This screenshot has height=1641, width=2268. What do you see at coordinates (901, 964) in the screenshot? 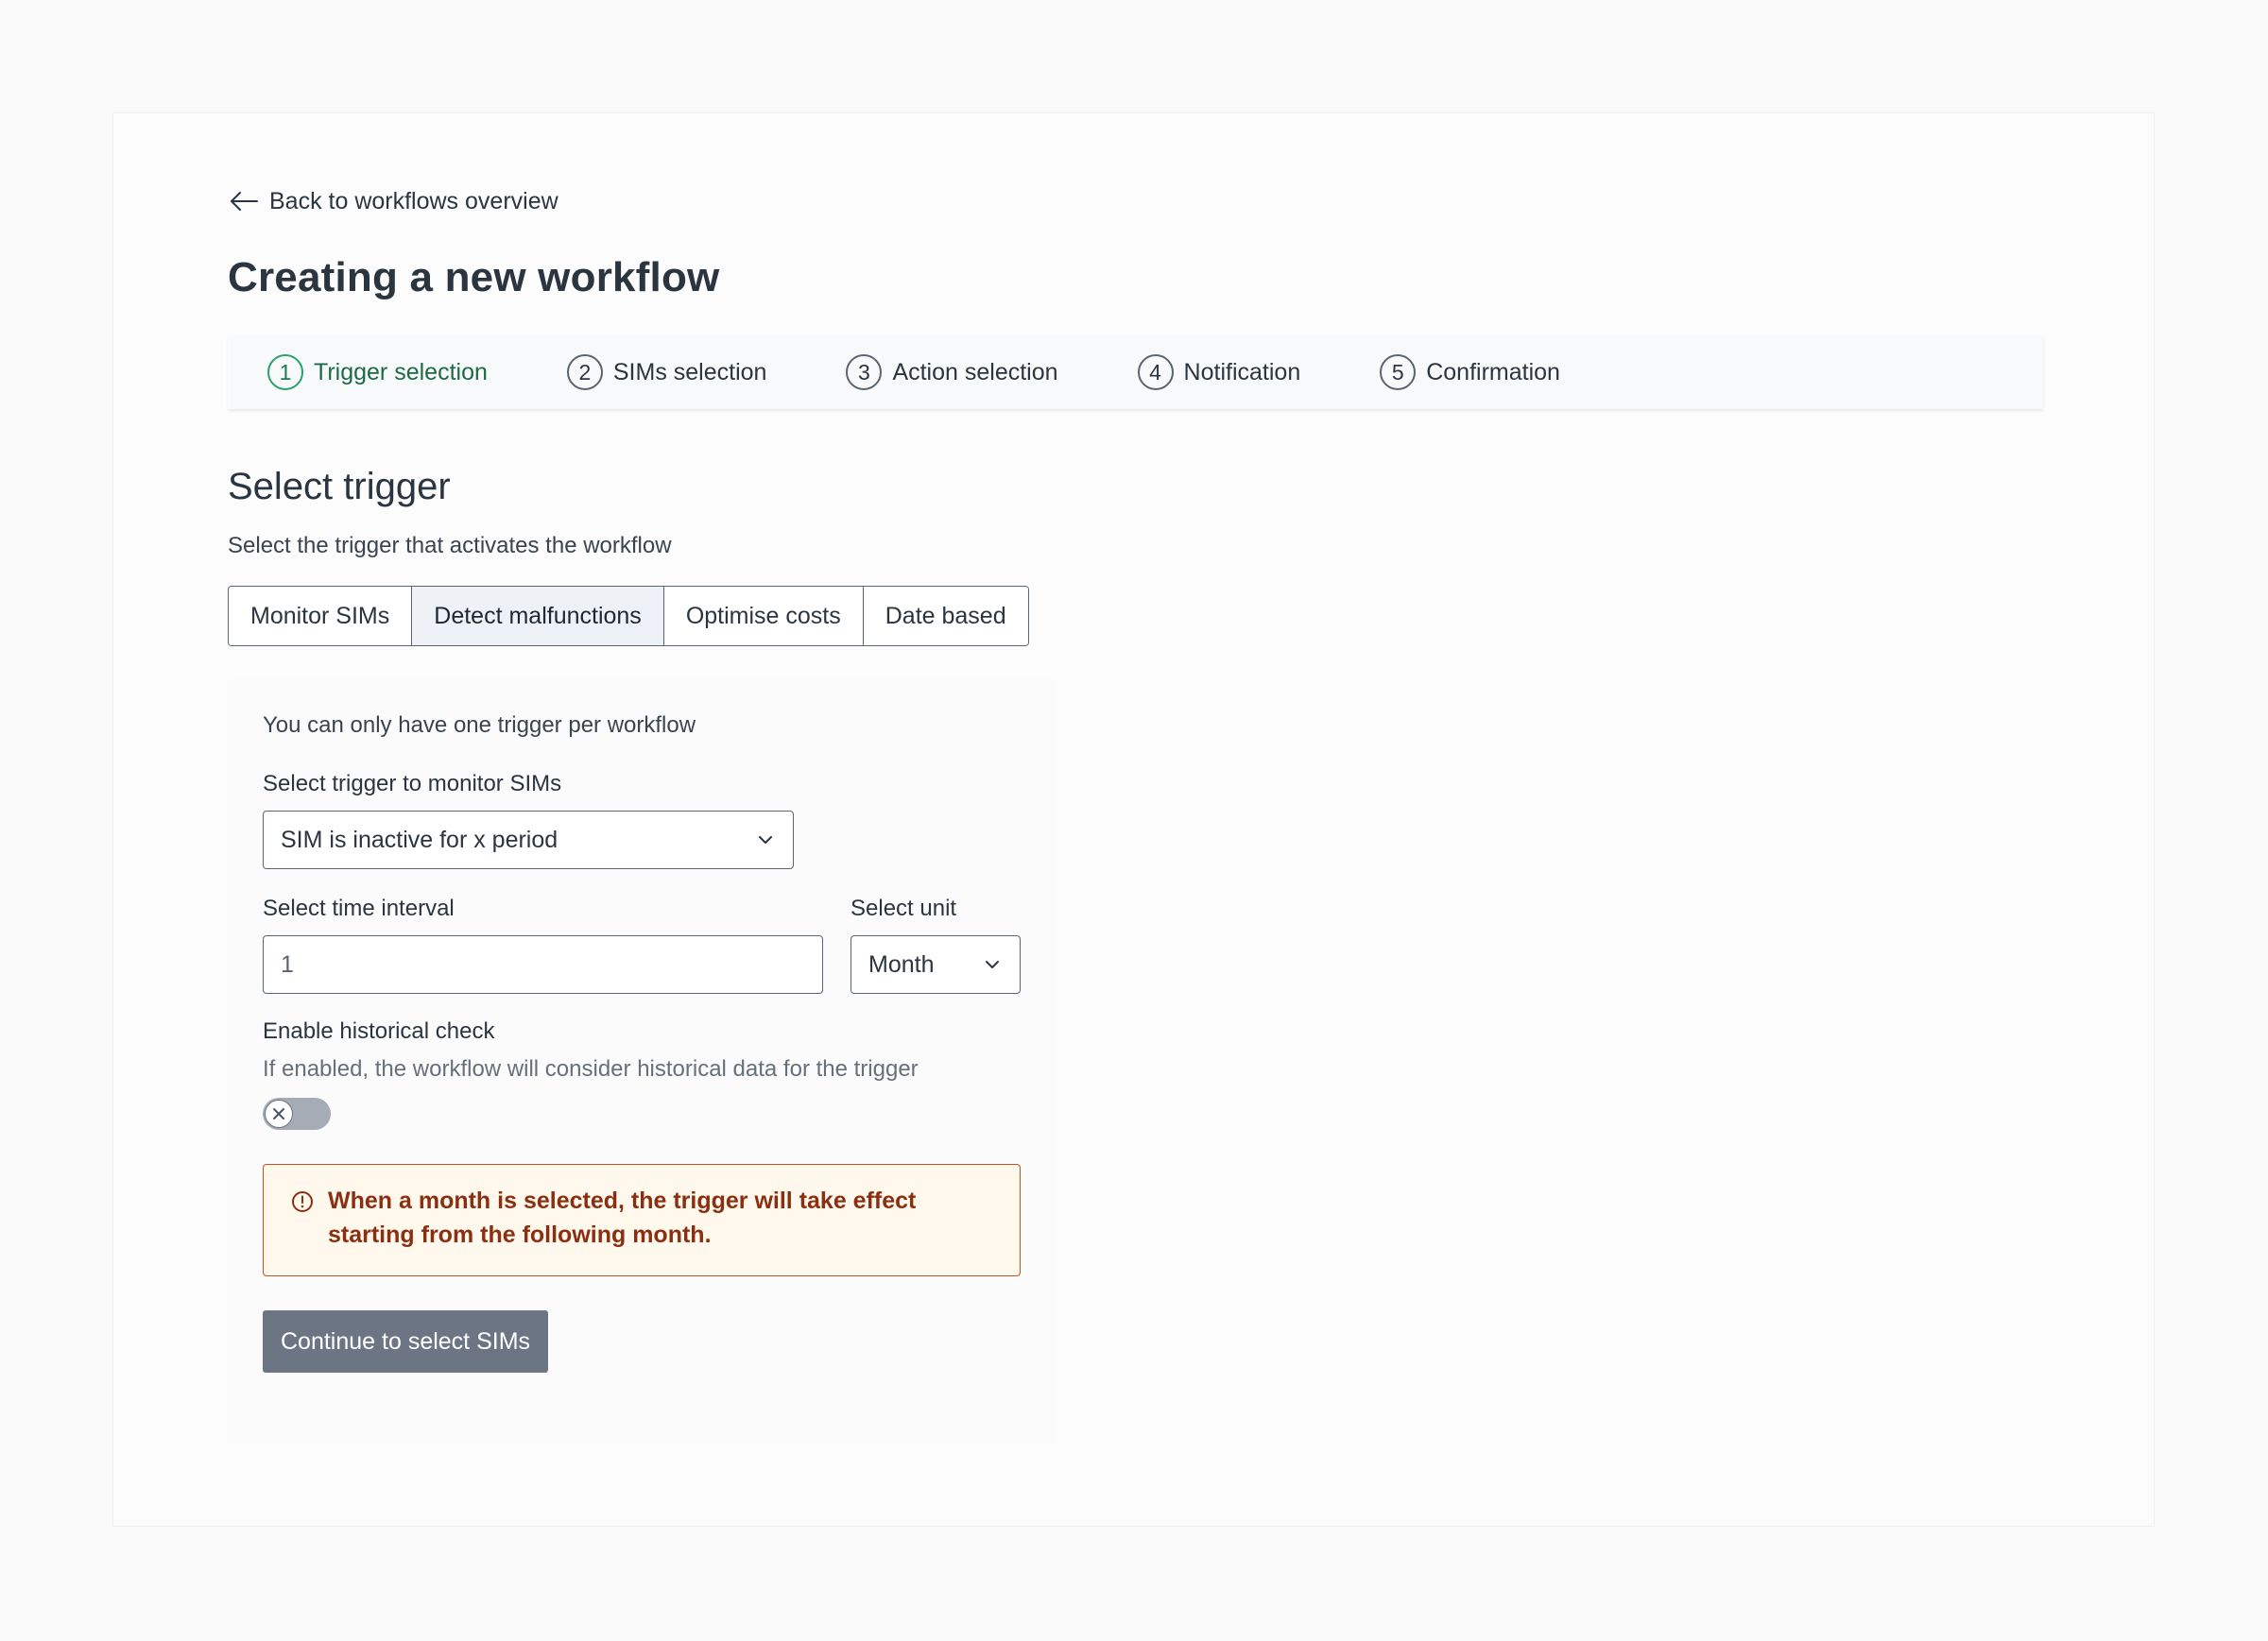
I see `unit-select-value: Month` at bounding box center [901, 964].